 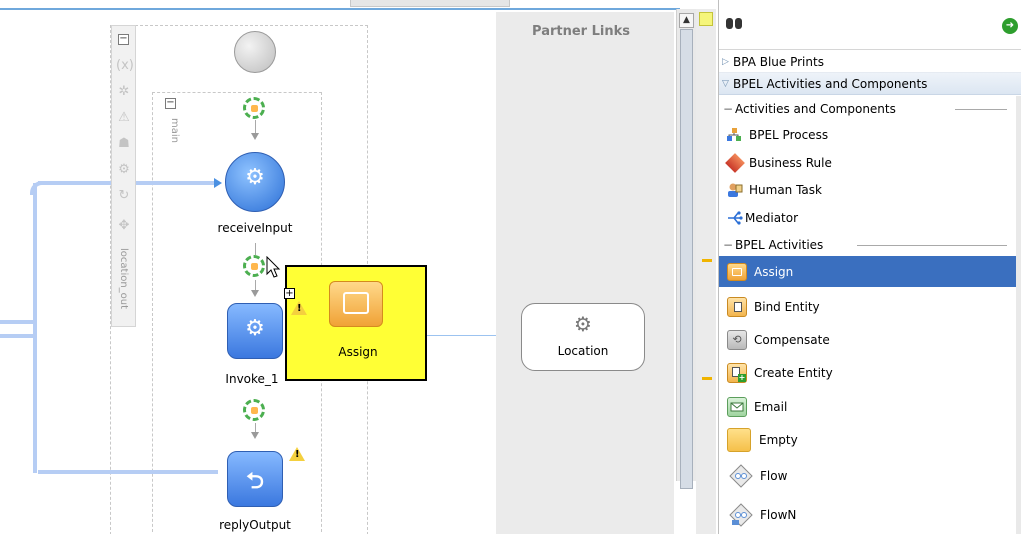 I want to click on partner-links-title: Partner Links, so click(x=581, y=31).